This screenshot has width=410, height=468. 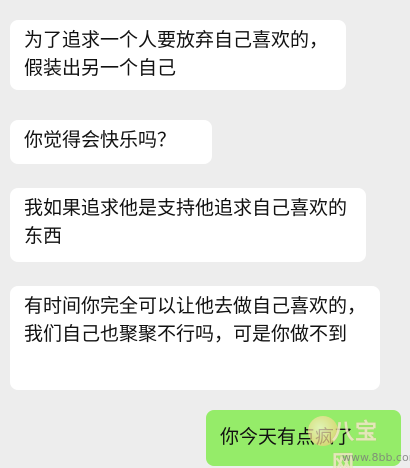 I want to click on message-bubble-incoming: 为了追求一个人要放弃自己喜欢的，假装出另一个自己, so click(x=178, y=55).